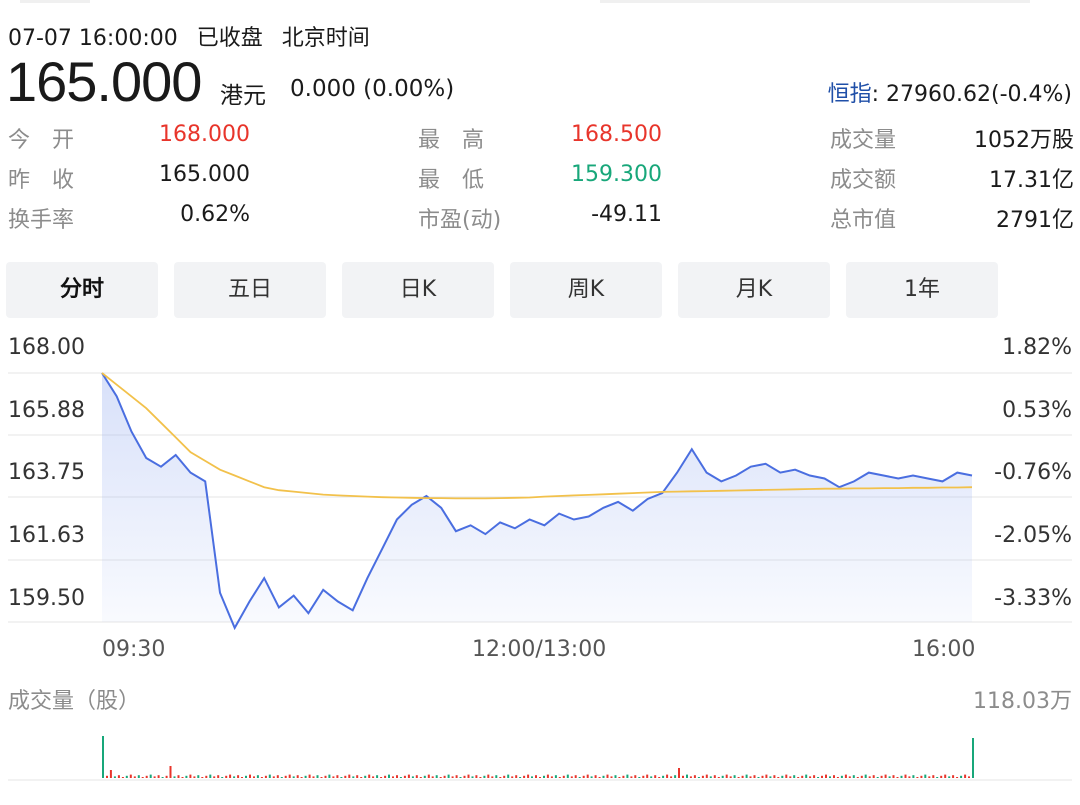 The height and width of the screenshot is (805, 1080). What do you see at coordinates (215, 214) in the screenshot?
I see `stat-value: 0.62%` at bounding box center [215, 214].